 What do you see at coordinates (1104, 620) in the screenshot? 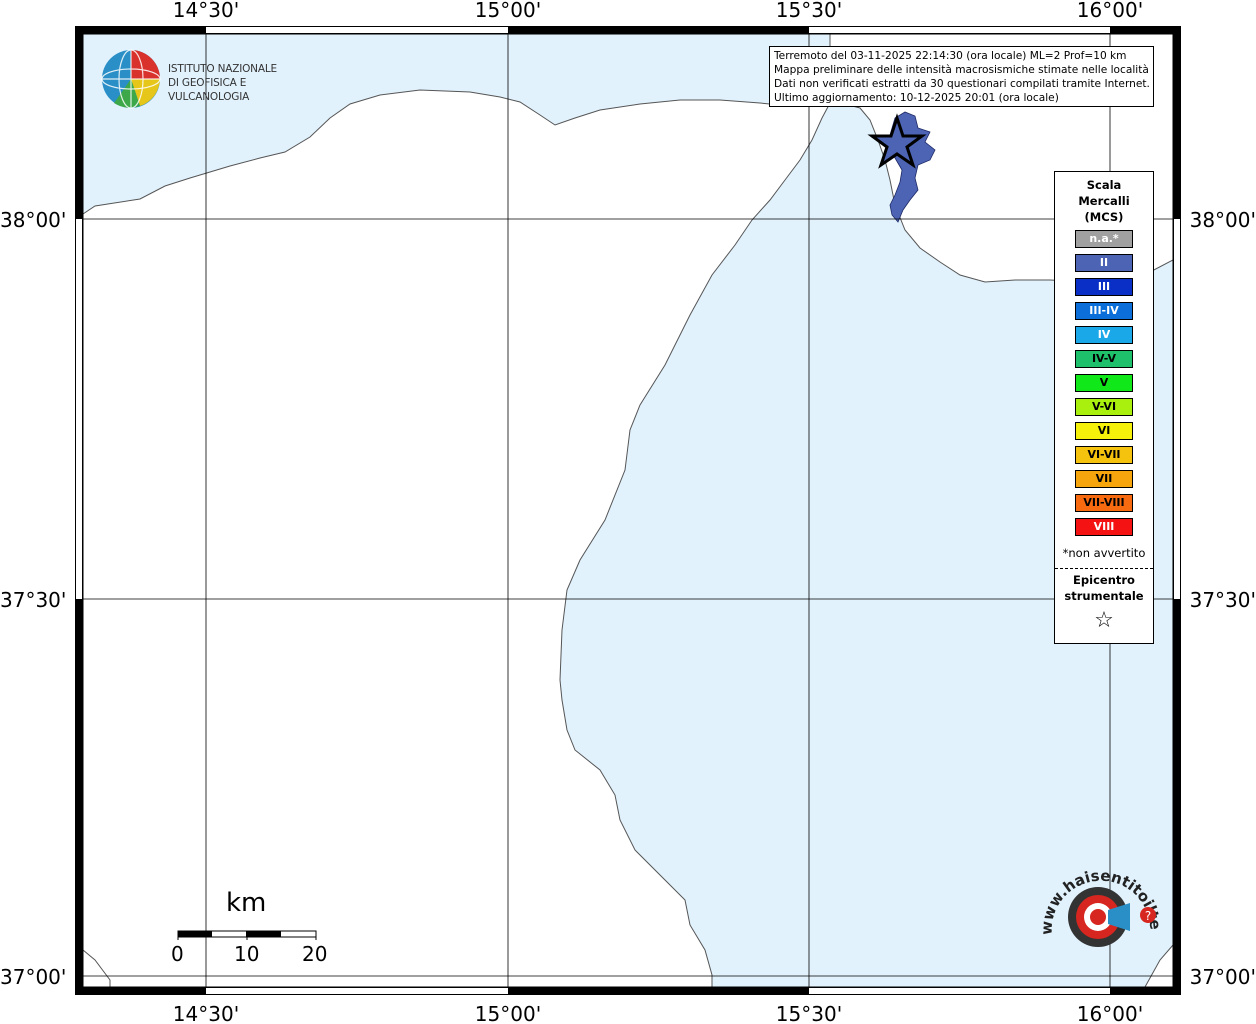
I see `star-icon: ☆` at bounding box center [1104, 620].